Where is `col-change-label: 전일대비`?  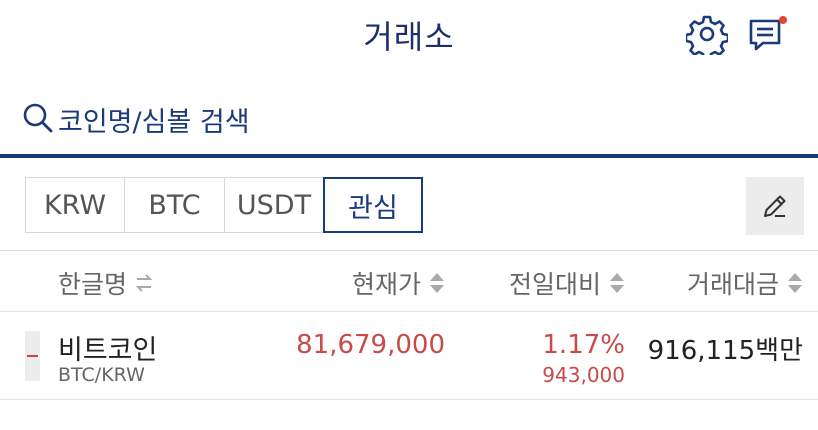 col-change-label: 전일대비 is located at coordinates (554, 284).